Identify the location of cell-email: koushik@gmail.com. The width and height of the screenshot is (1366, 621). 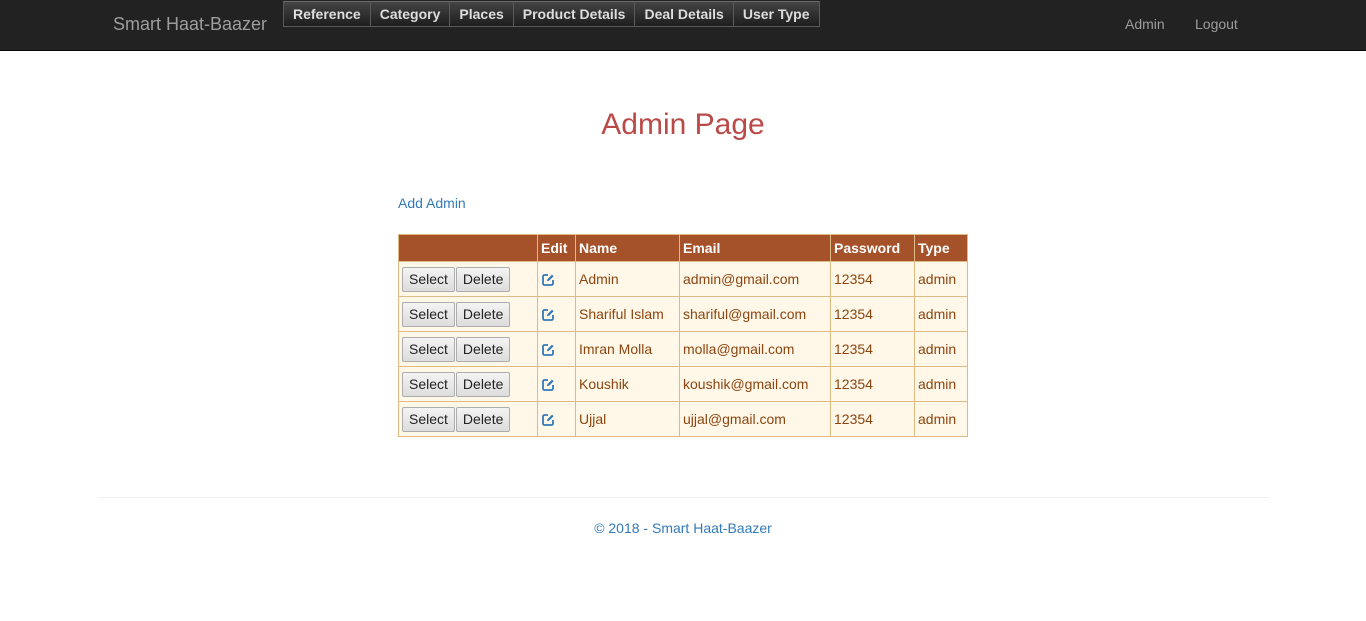
(755, 384).